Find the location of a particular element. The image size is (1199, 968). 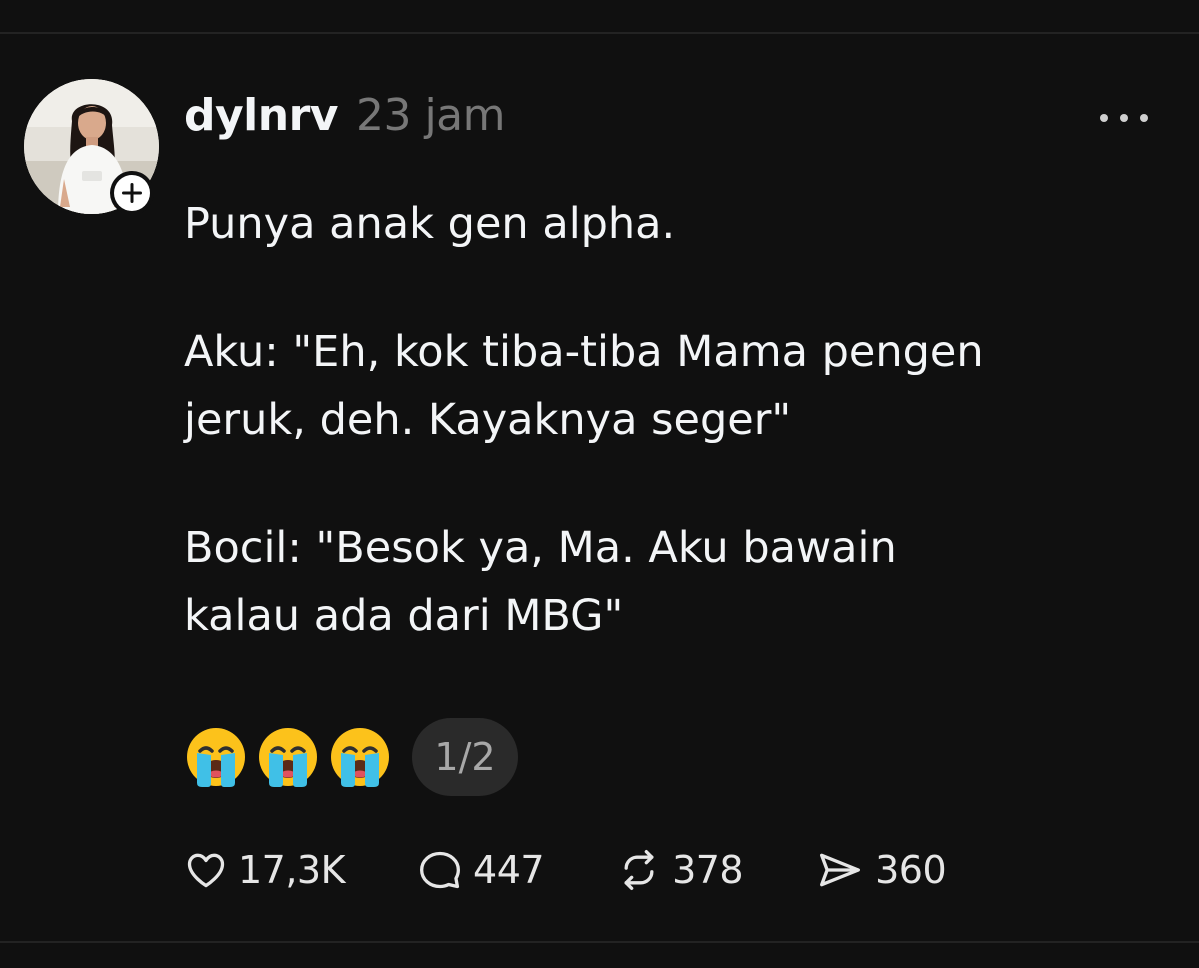

share-button: 360 is located at coordinates (881, 870).